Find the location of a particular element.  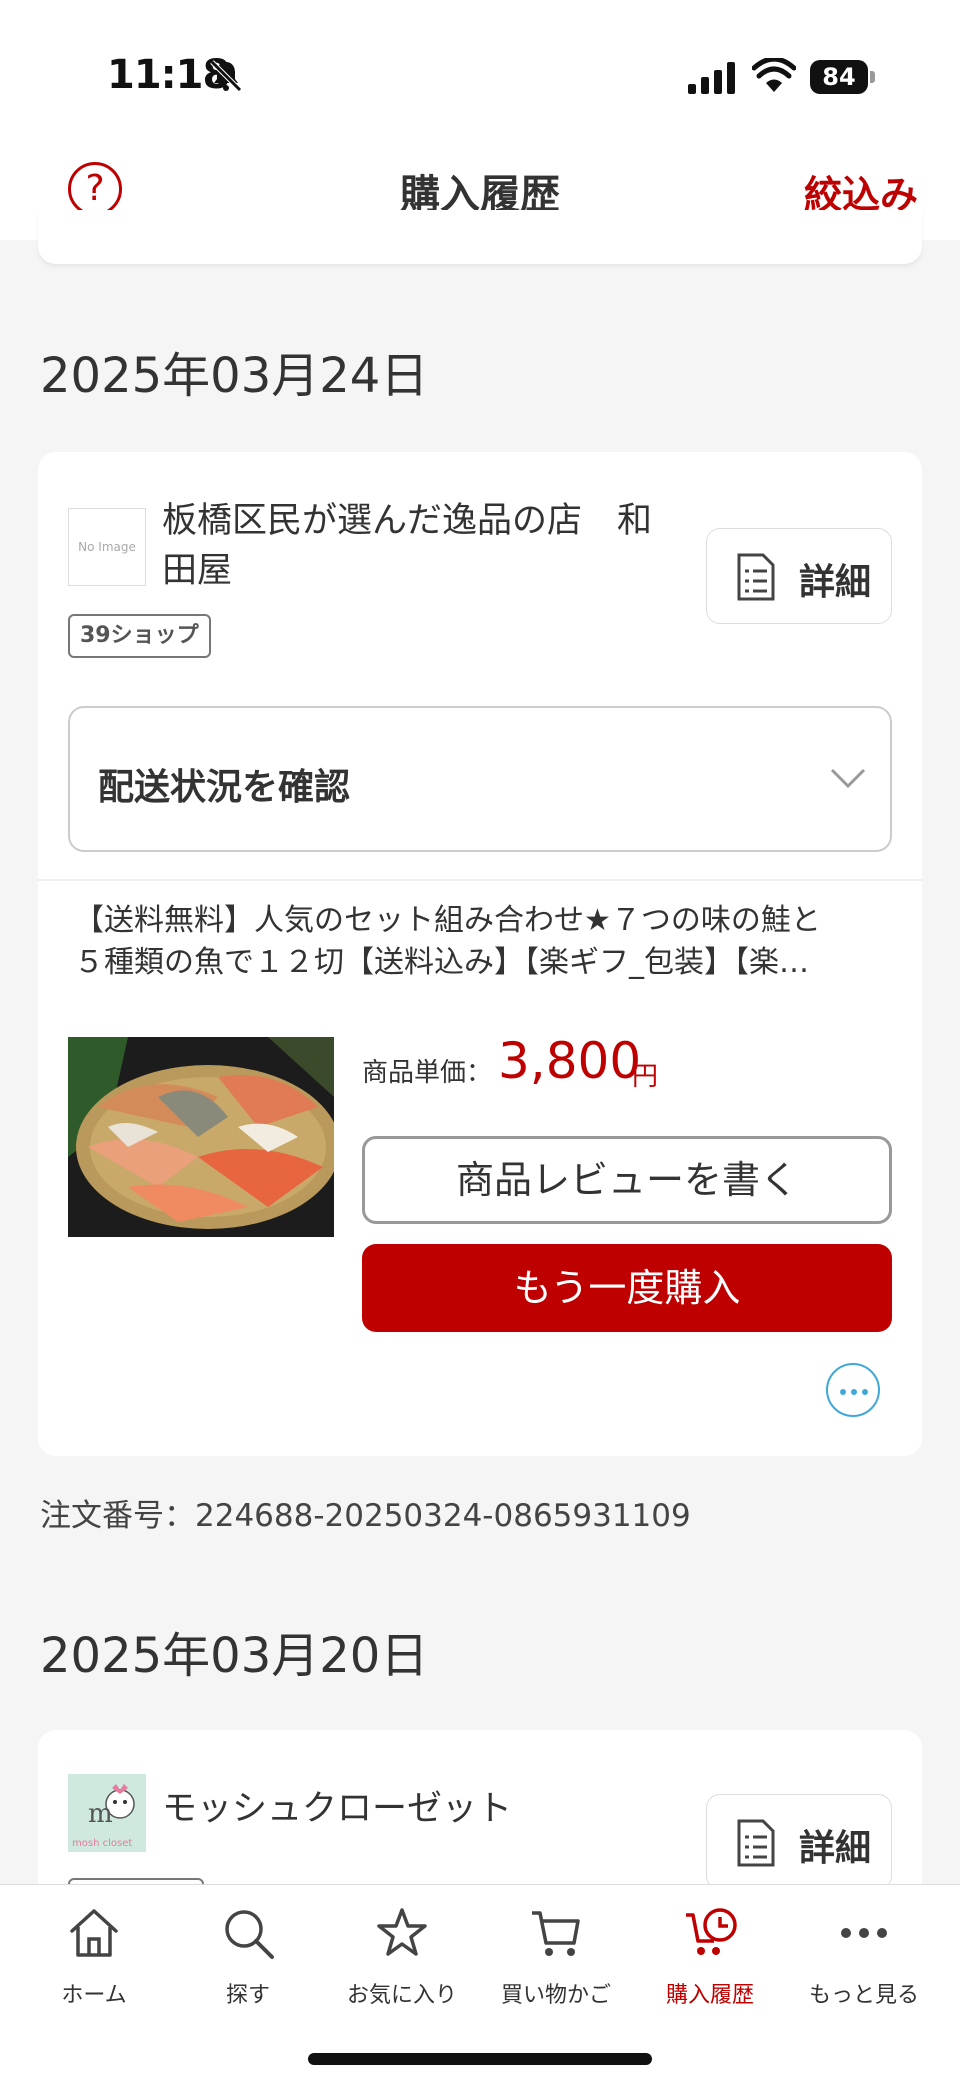

shop-name: 板橋区民が選んだ逸品の店 和 田屋 is located at coordinates (407, 546).